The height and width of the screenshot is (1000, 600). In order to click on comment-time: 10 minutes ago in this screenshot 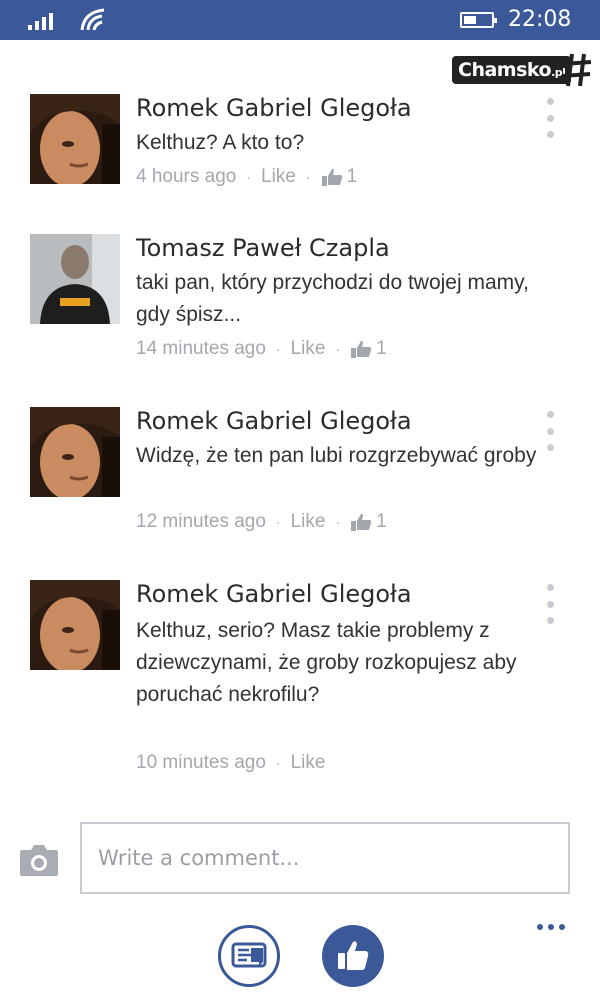, I will do `click(201, 762)`.